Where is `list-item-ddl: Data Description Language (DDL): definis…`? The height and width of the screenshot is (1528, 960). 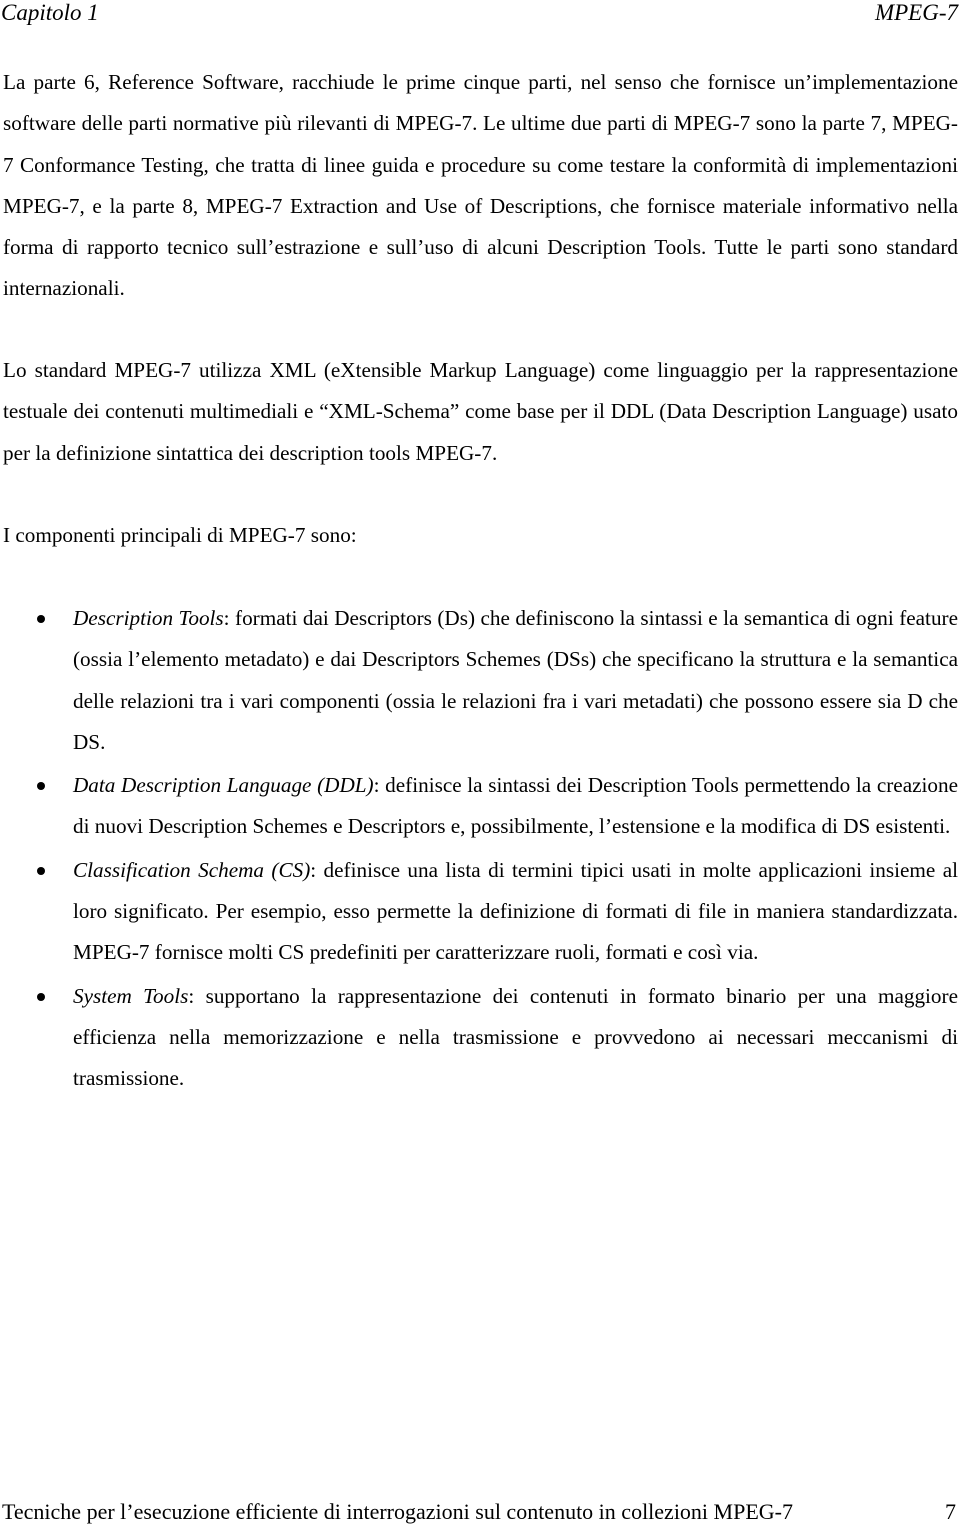
list-item-ddl: Data Description Language (DDL): definis… is located at coordinates (479, 806).